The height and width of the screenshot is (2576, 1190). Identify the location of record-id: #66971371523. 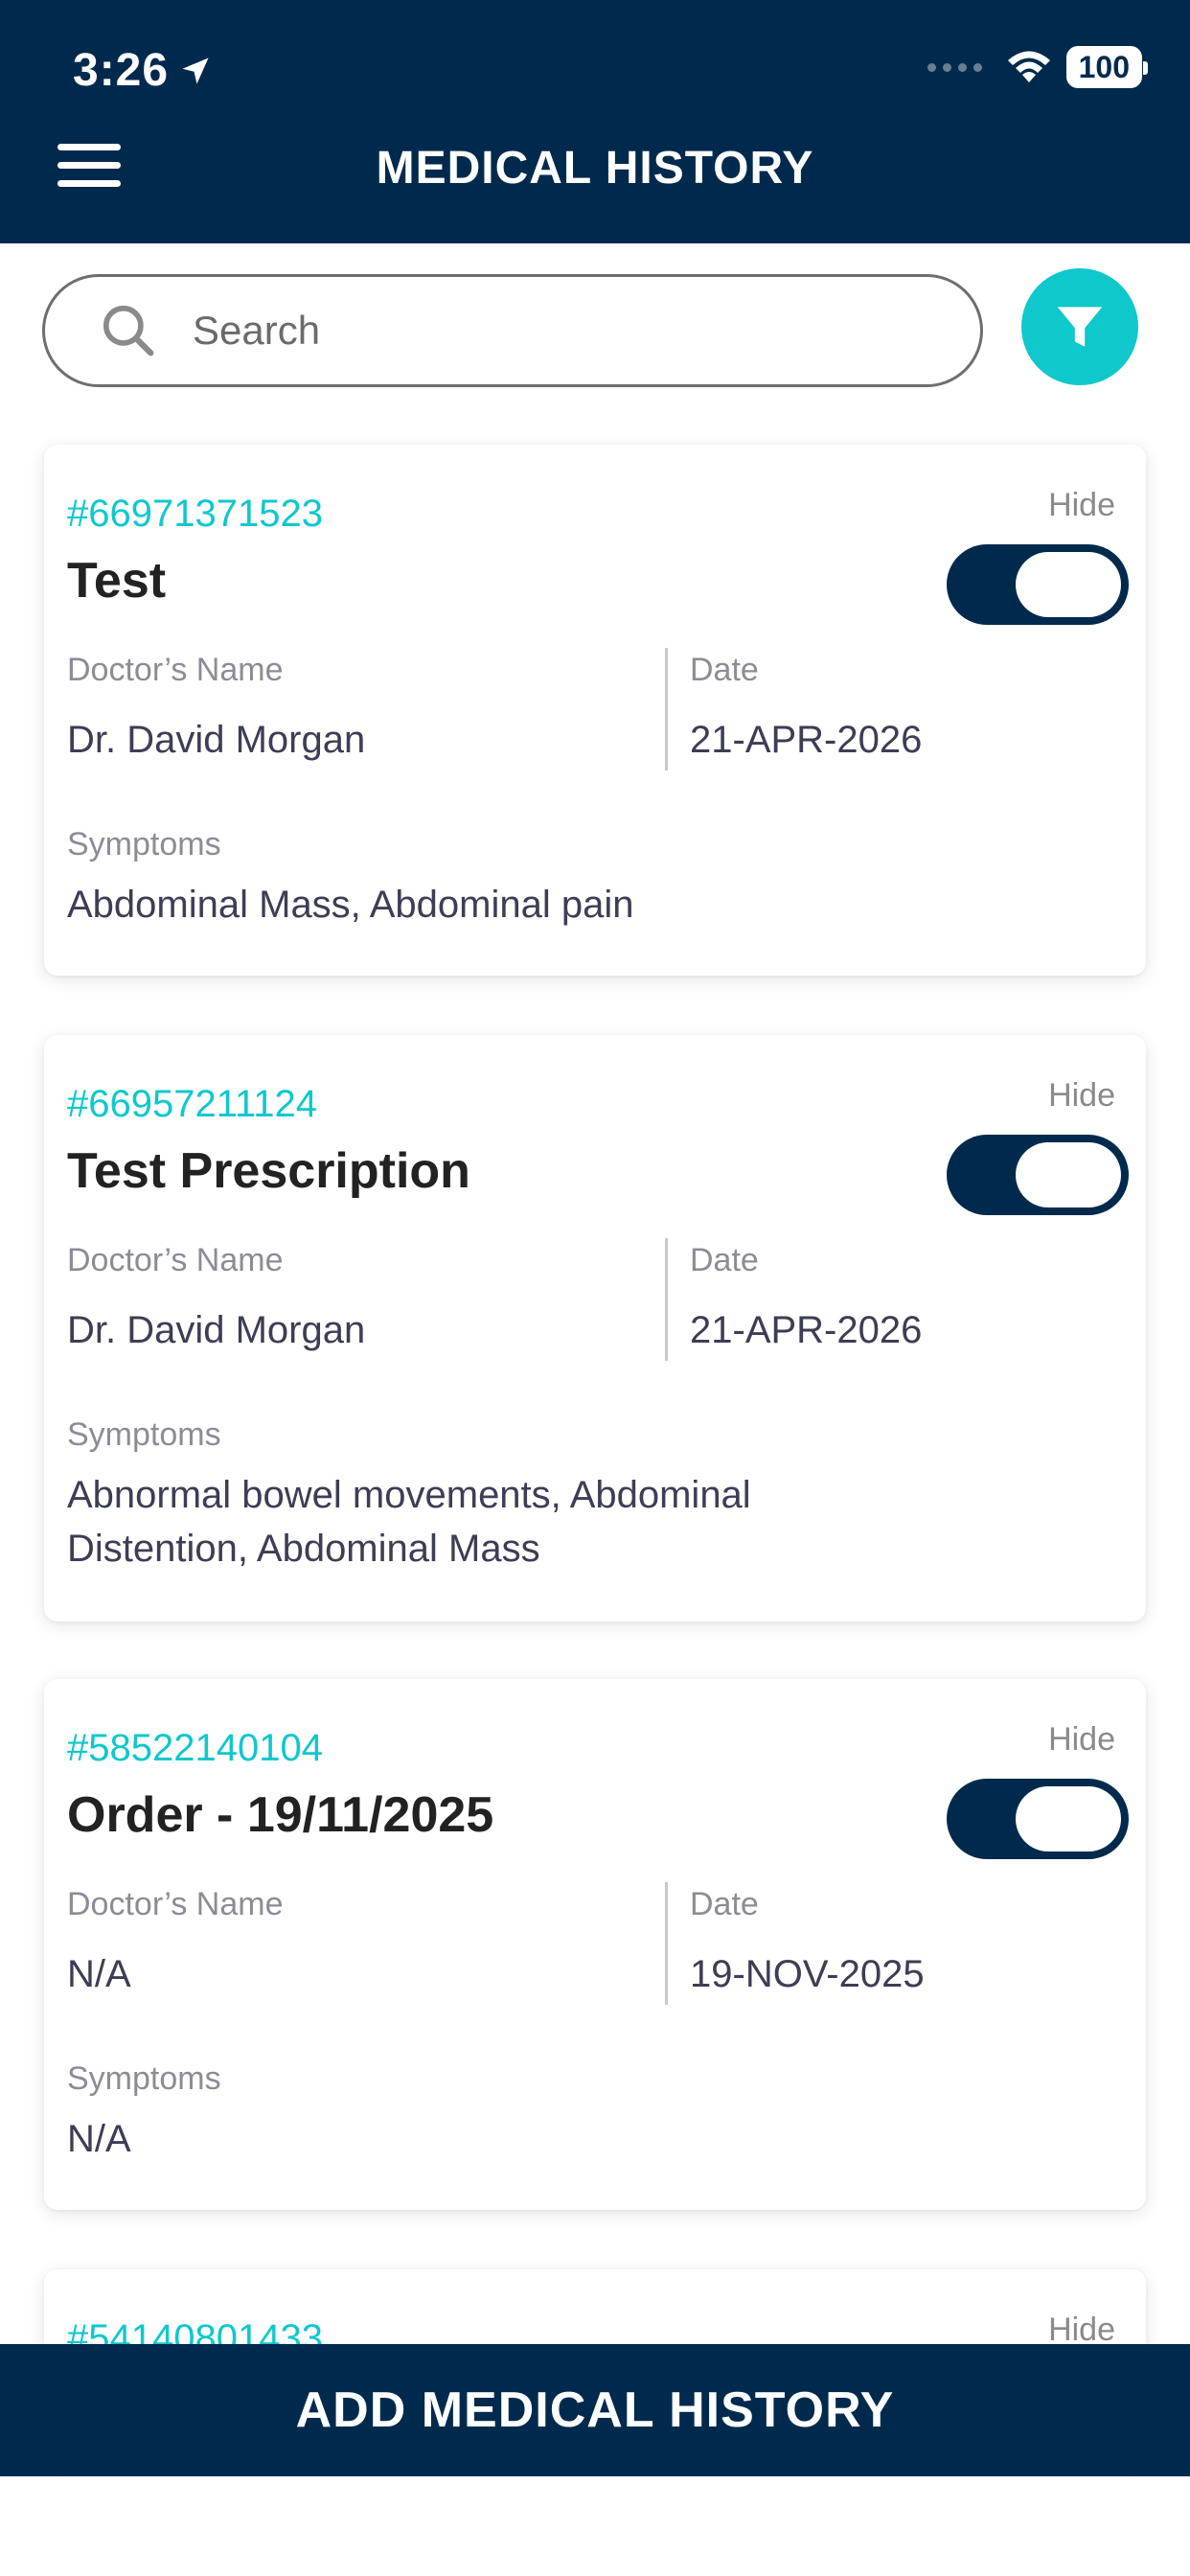
(195, 514).